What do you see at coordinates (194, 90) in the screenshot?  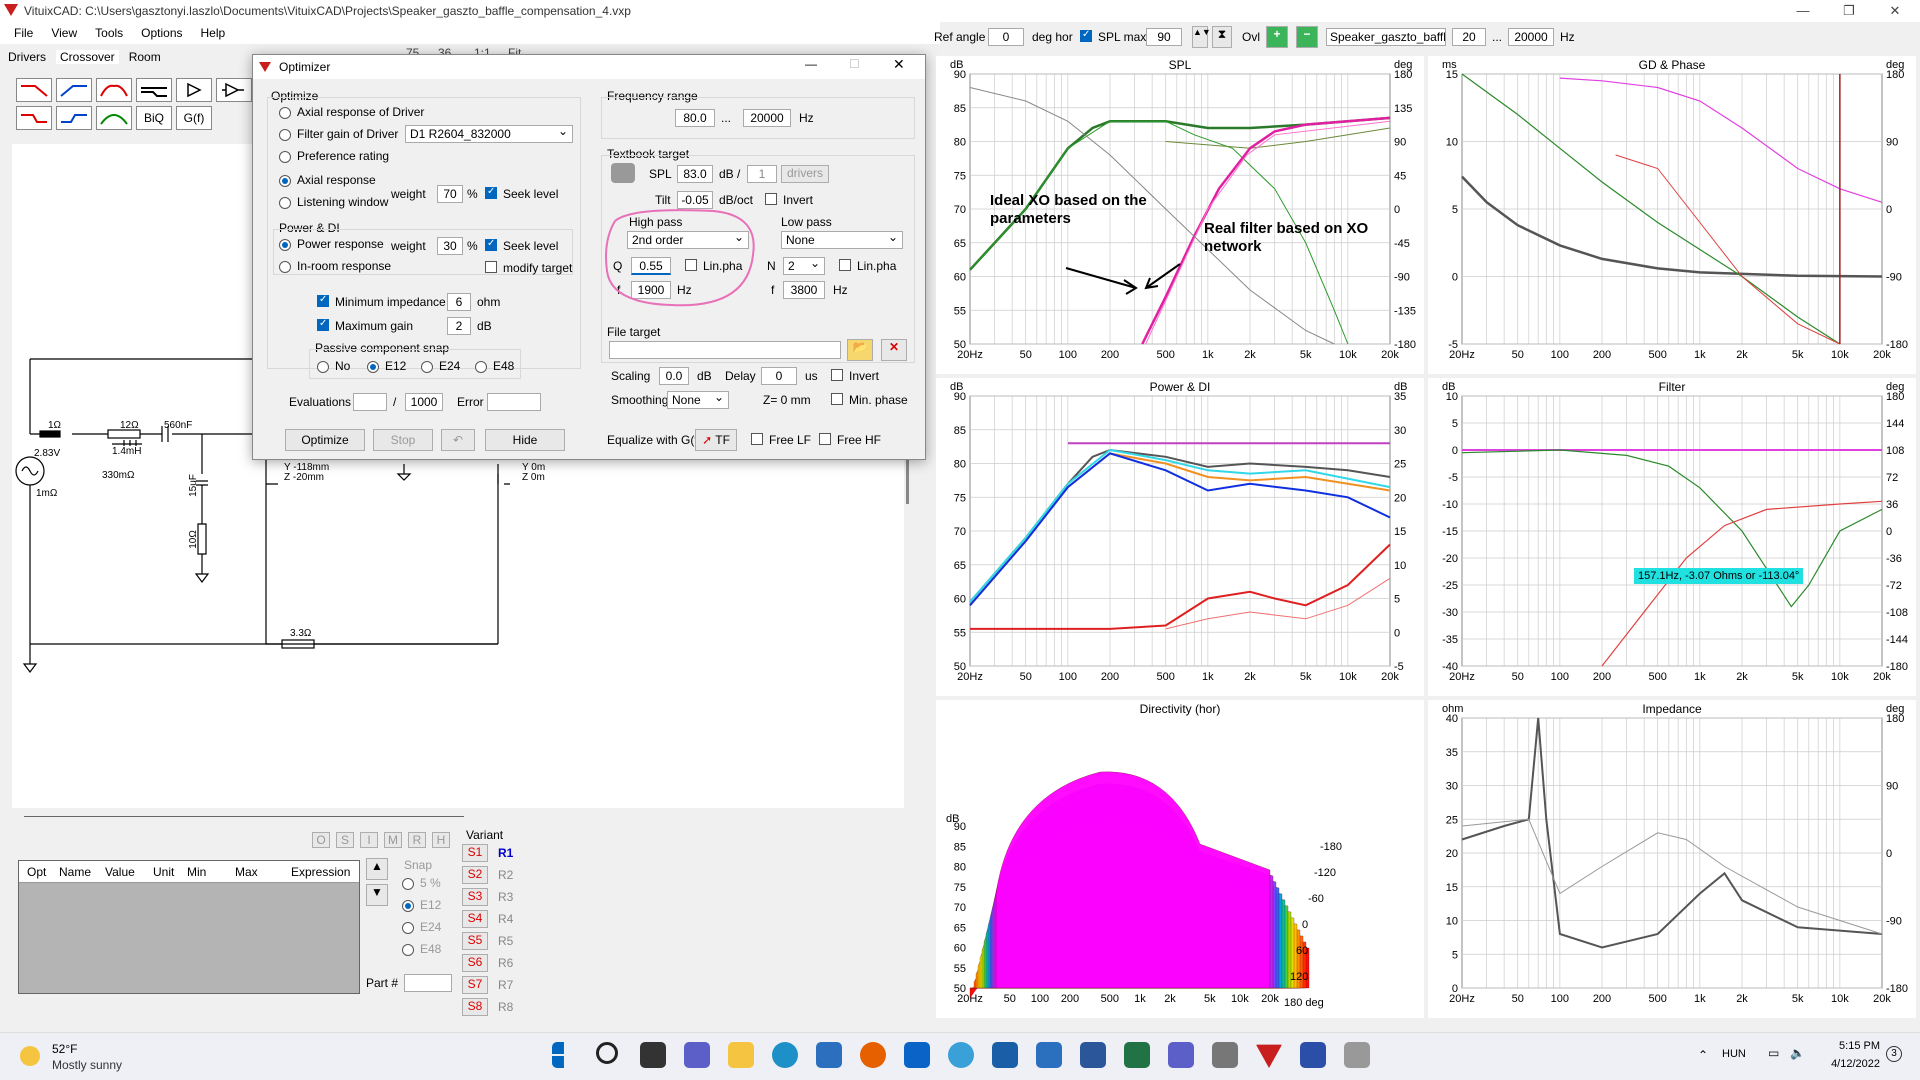 I see `buffer-button` at bounding box center [194, 90].